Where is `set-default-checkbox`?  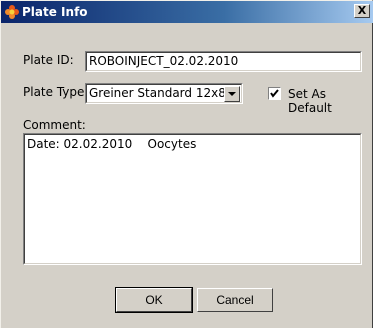
set-default-checkbox is located at coordinates (274, 93).